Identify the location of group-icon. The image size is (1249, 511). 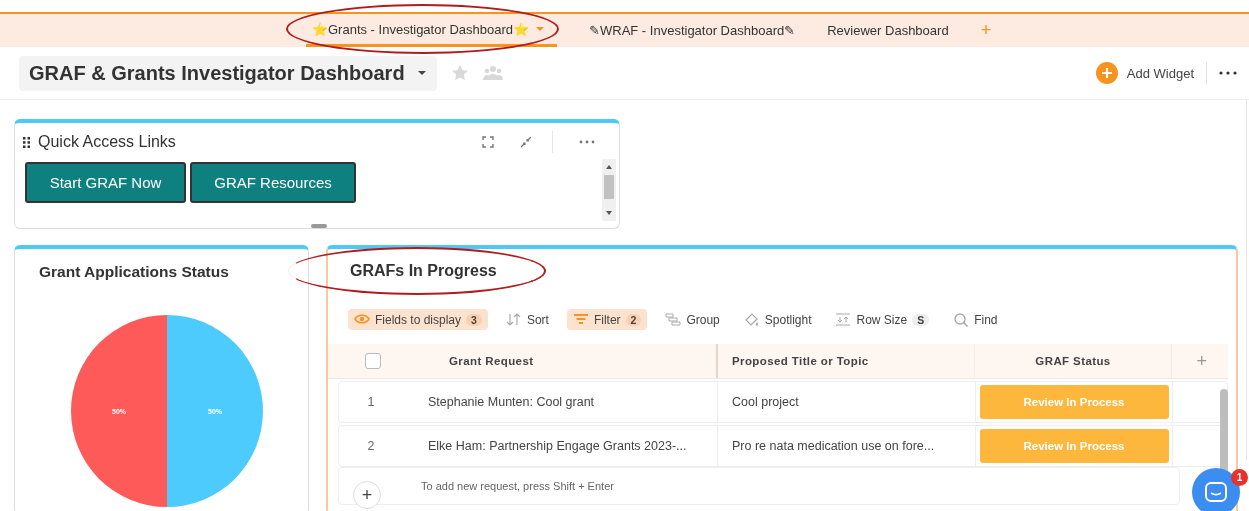
(673, 319).